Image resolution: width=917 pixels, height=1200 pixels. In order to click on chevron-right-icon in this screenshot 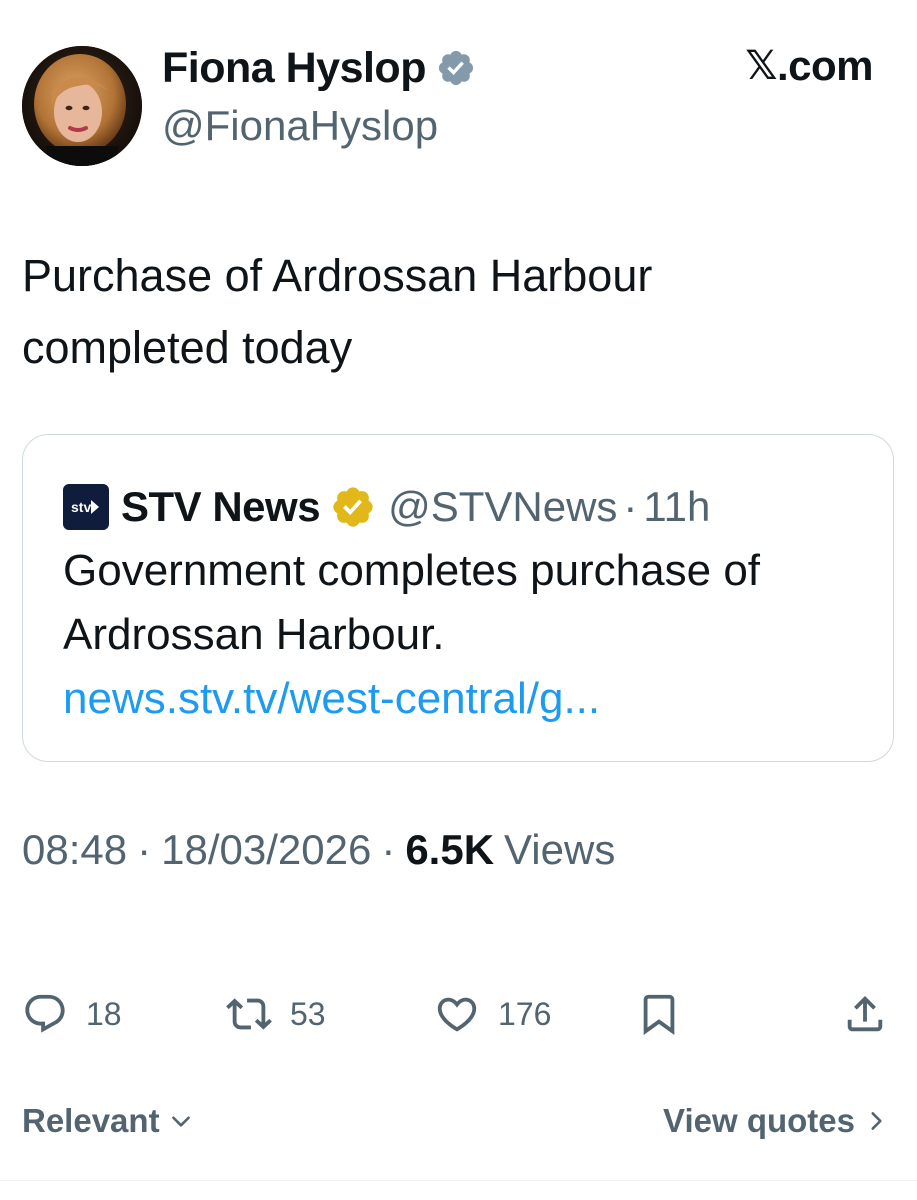, I will do `click(876, 1121)`.